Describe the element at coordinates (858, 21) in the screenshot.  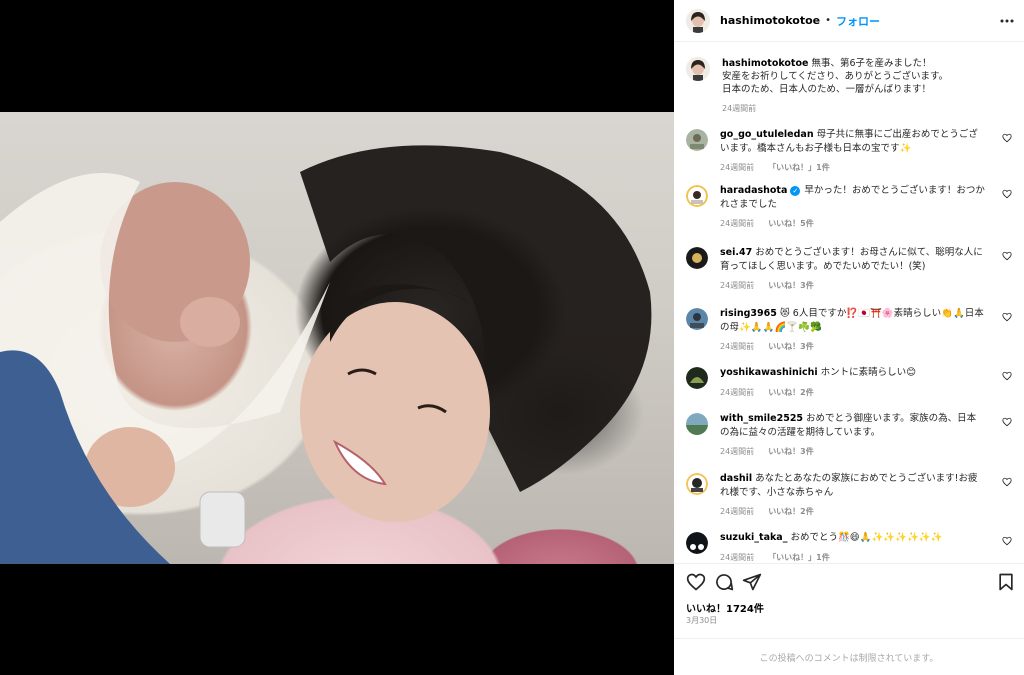
I see `follow-button: フォロー` at that location.